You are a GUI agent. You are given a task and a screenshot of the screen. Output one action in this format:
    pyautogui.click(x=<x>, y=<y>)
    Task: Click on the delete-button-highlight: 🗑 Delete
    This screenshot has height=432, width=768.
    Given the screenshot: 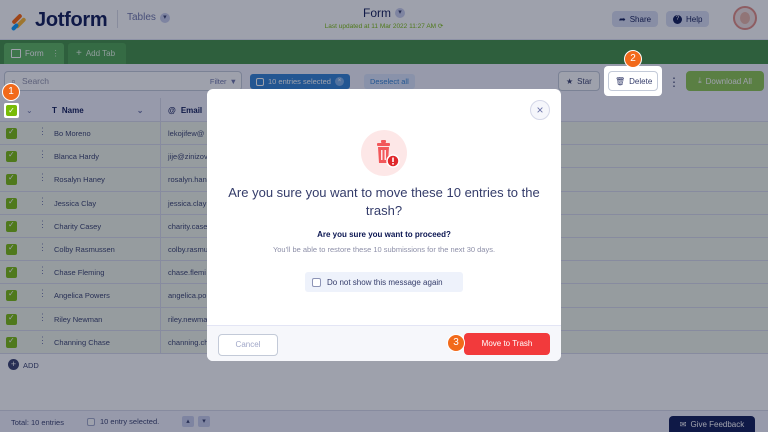 What is the action you would take?
    pyautogui.click(x=633, y=81)
    